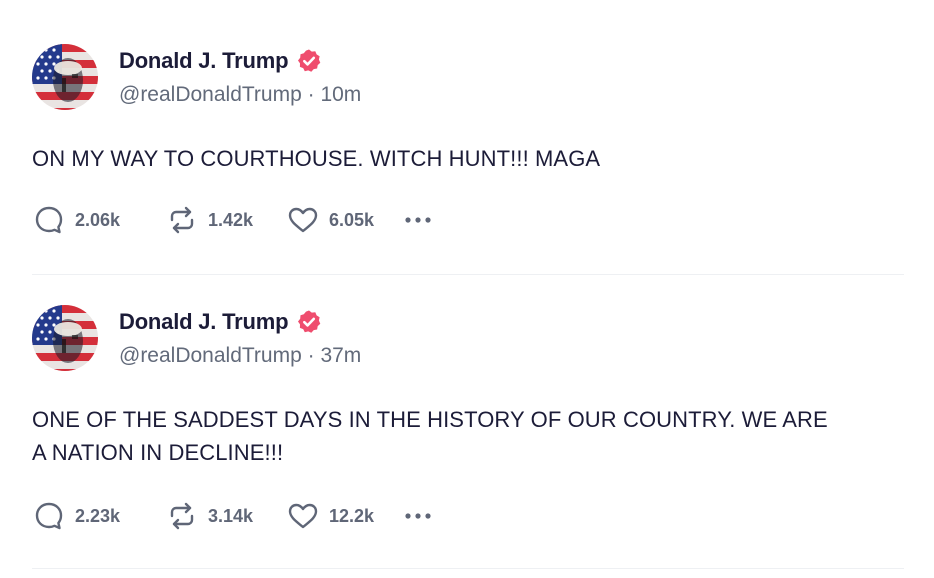 Image resolution: width=934 pixels, height=578 pixels. Describe the element at coordinates (240, 338) in the screenshot. I see `author-info: Donald J. Trump @realDonaldTrump · 37m` at that location.